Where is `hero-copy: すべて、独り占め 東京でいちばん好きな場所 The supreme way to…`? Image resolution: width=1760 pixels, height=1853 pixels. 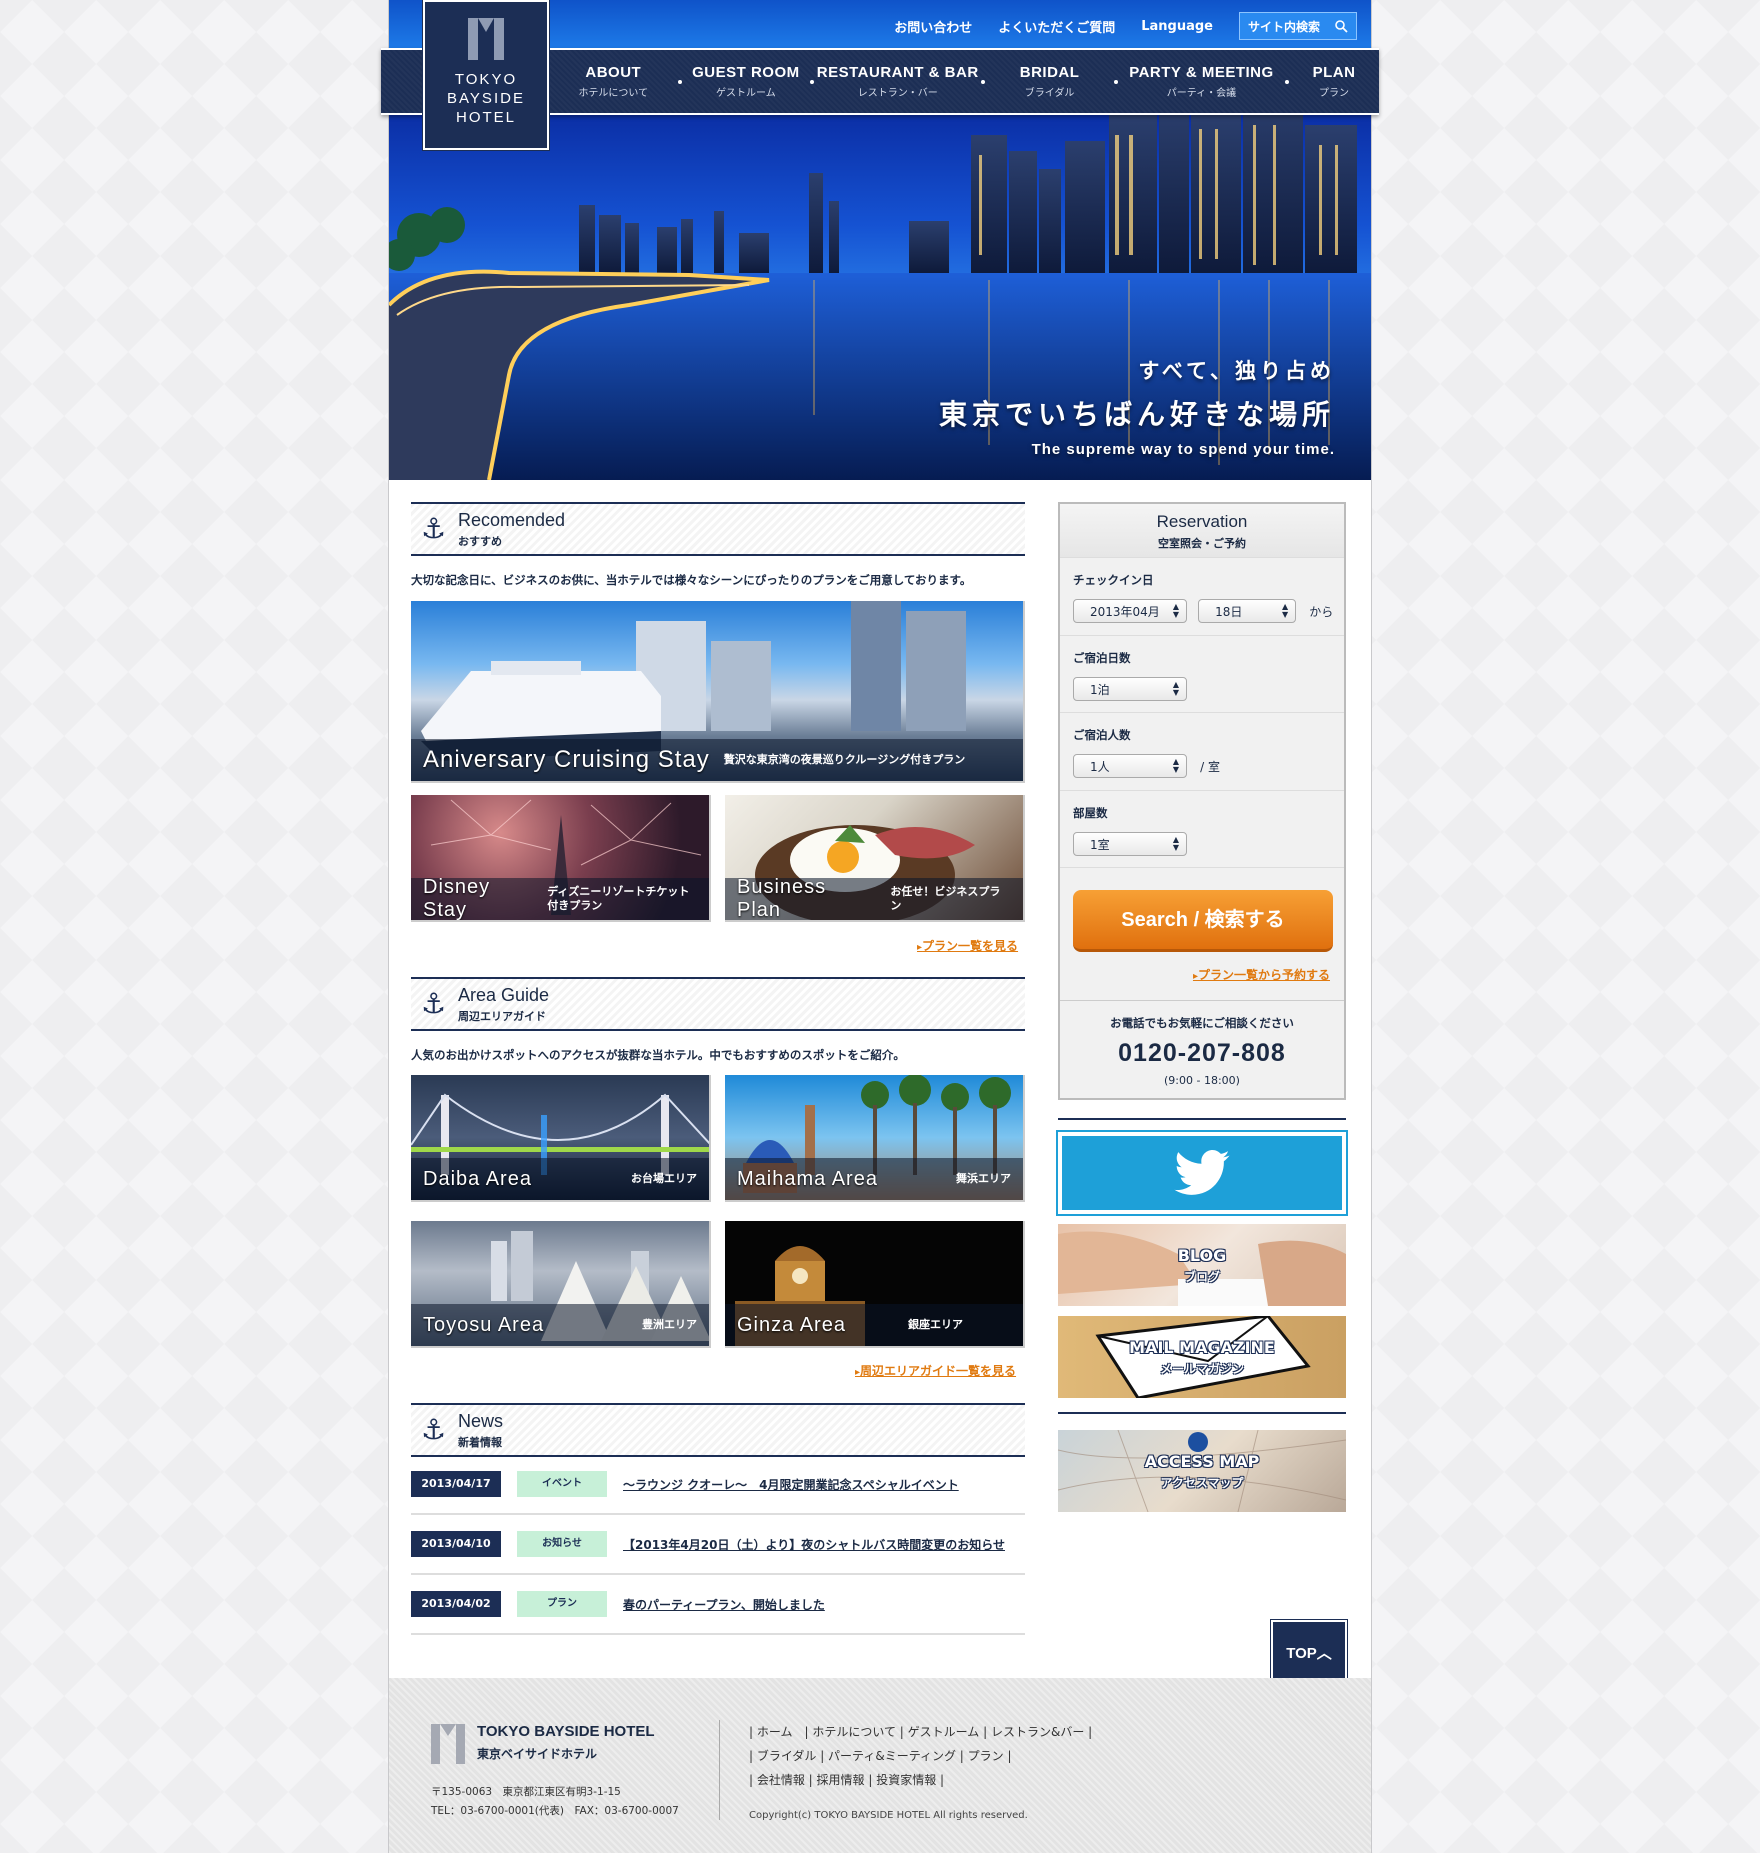
hero-copy: すべて、独り占め 東京でいちばん好きな場所 The supreme way to… is located at coordinates (1137, 406).